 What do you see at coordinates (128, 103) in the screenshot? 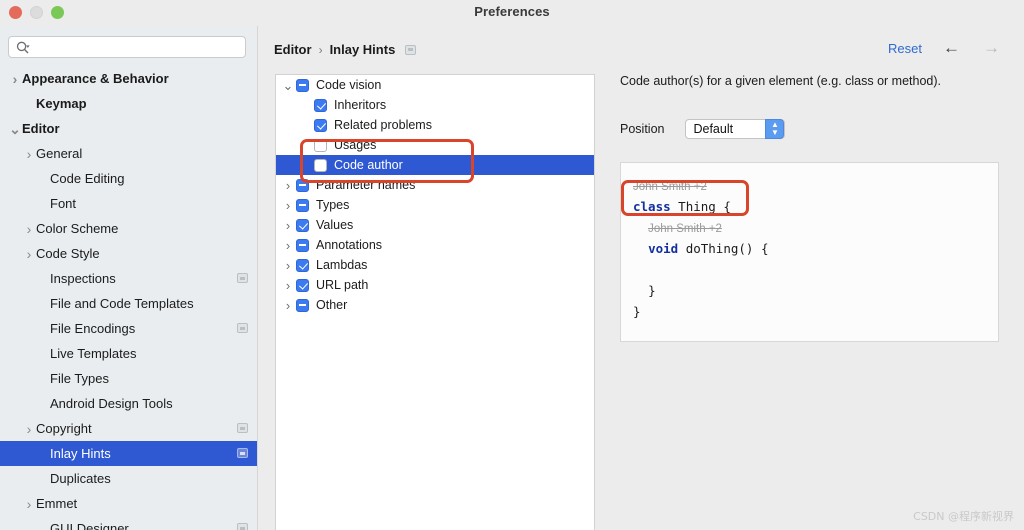
I see `sidebar-item-keymap: Keymap` at bounding box center [128, 103].